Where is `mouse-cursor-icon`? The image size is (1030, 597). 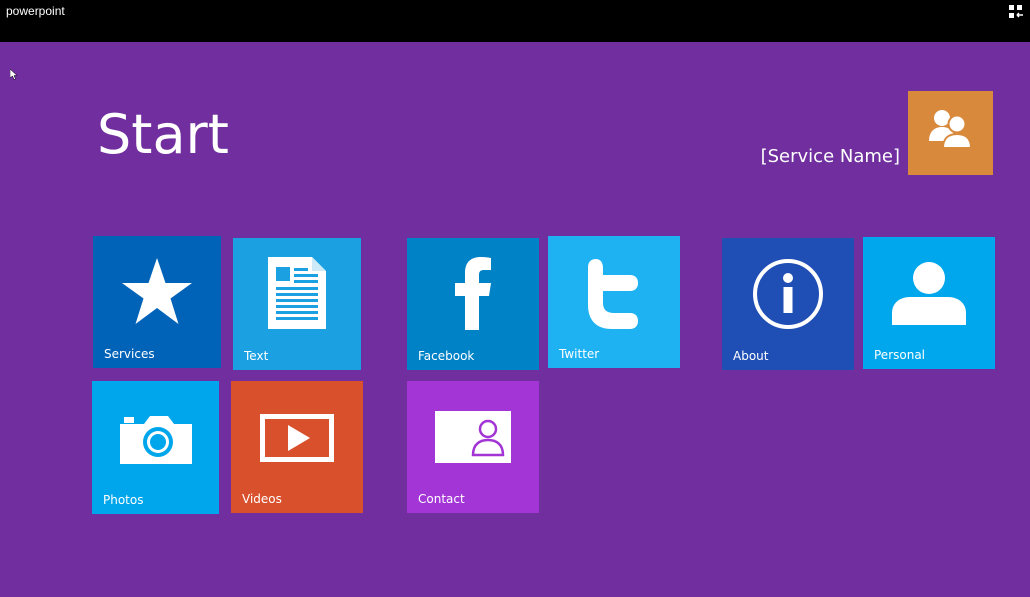 mouse-cursor-icon is located at coordinates (14, 74).